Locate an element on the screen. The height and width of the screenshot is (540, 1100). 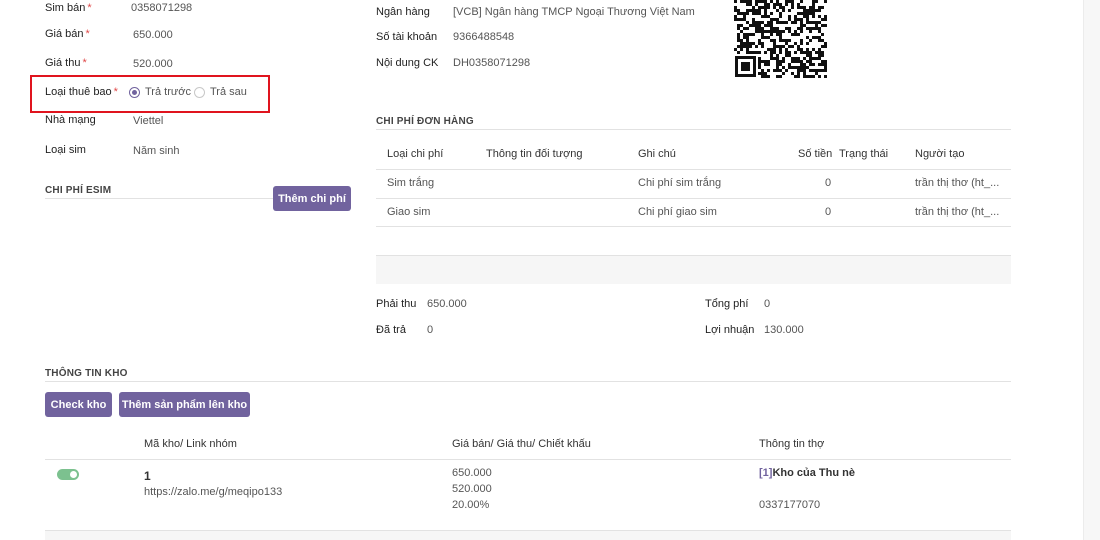
active-toggle is located at coordinates (68, 474).